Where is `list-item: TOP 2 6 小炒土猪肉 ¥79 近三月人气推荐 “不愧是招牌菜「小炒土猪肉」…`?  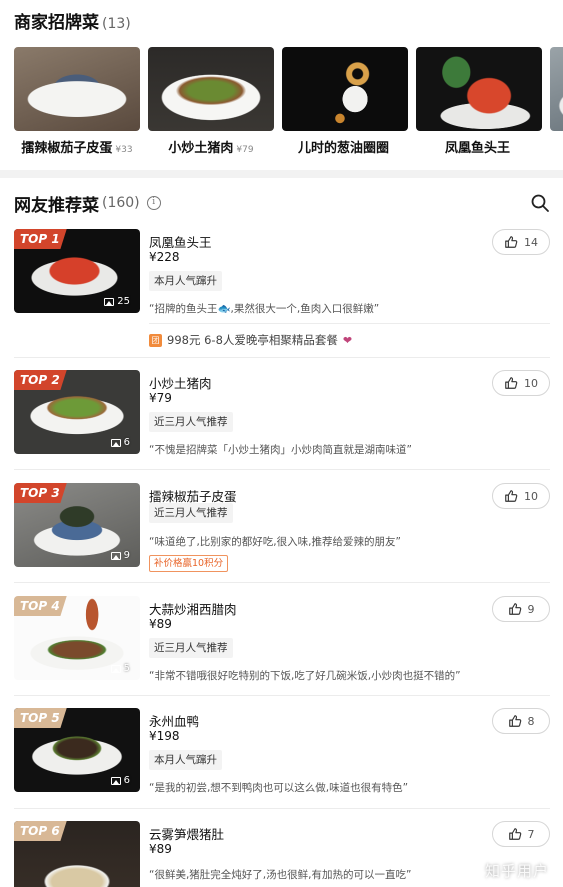
list-item: TOP 2 6 小炒土猪肉 ¥79 近三月人气推荐 “不愧是招牌菜「小炒土猪肉」… is located at coordinates (281, 415).